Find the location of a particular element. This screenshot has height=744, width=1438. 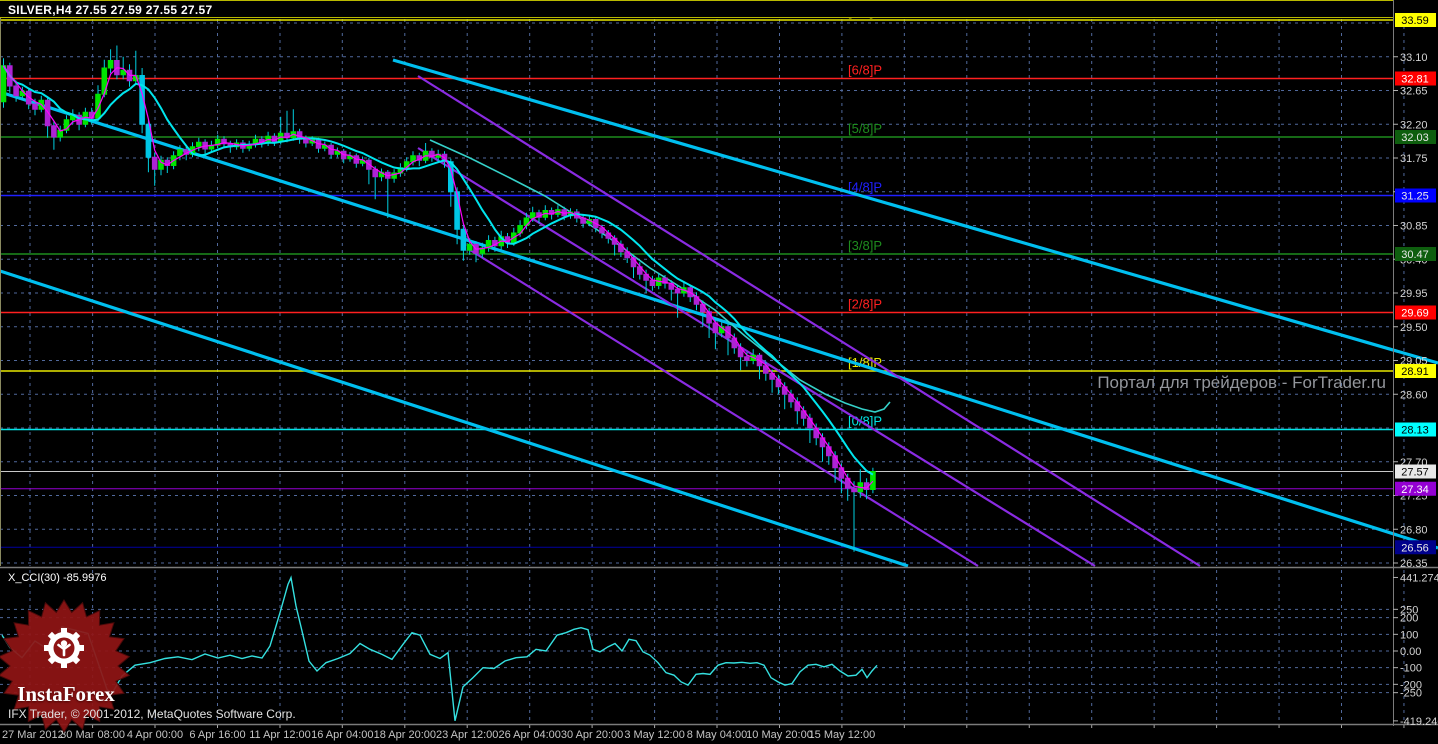

price-axis-label: 29.95 is located at coordinates (1414, 294).